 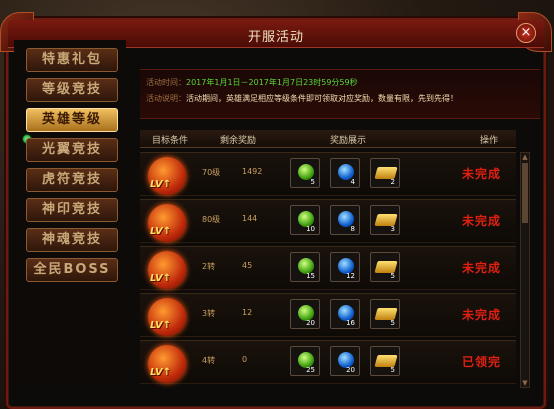 What do you see at coordinates (525, 157) in the screenshot?
I see `scroll-up-icon: ▲` at bounding box center [525, 157].